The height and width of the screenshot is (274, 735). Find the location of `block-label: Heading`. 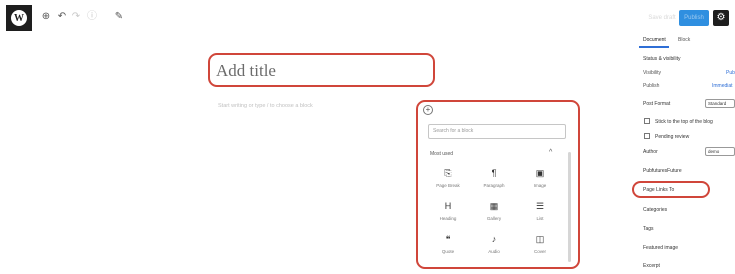

block-label: Heading is located at coordinates (448, 218).